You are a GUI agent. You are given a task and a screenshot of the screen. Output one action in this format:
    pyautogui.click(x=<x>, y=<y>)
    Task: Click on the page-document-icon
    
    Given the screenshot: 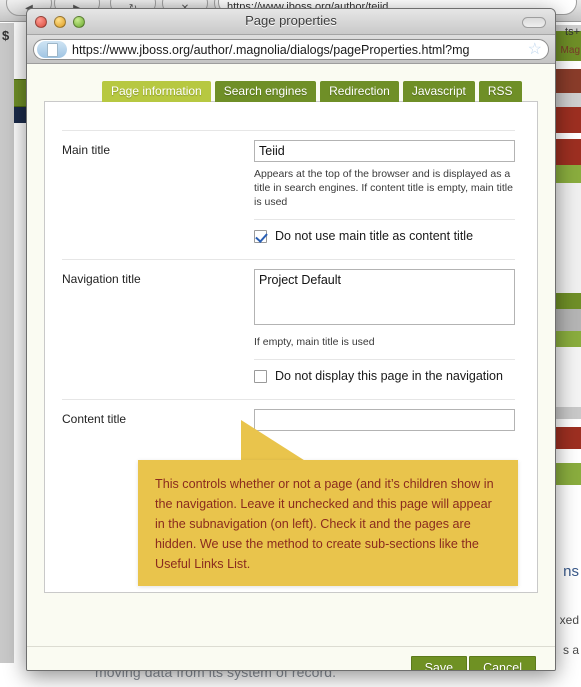 What is the action you would take?
    pyautogui.click(x=52, y=49)
    